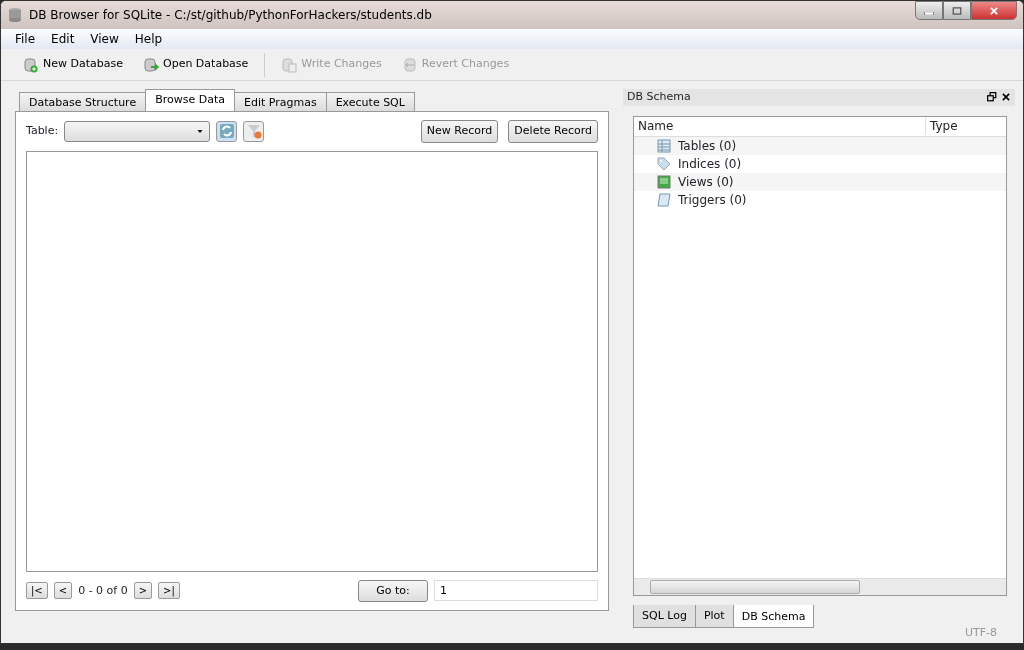  I want to click on column-header: Name, so click(780, 126).